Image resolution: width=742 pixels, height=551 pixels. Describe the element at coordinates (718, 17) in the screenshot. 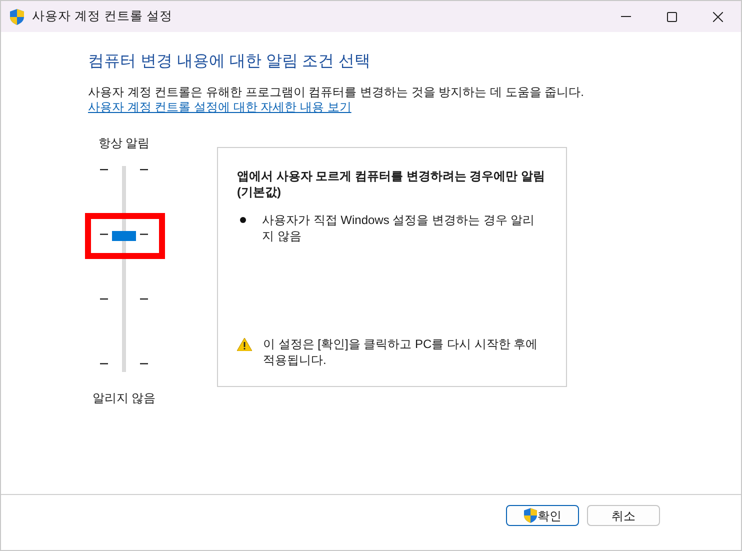

I see `close-icon` at that location.